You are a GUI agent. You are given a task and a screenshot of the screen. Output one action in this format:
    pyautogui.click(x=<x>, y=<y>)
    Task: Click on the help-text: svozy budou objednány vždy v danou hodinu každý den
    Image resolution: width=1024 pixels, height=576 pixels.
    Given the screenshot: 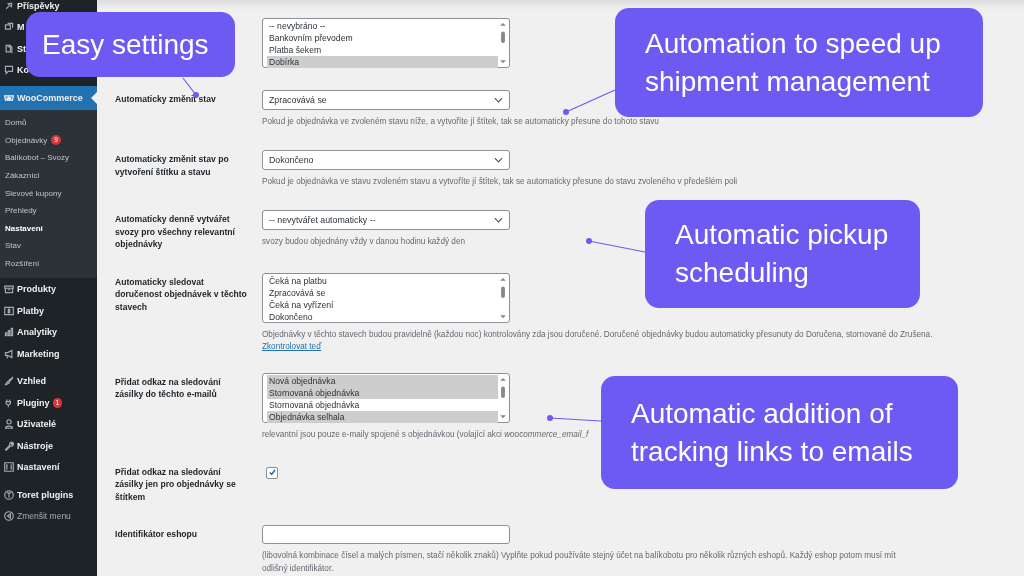 What is the action you would take?
    pyautogui.click(x=363, y=242)
    